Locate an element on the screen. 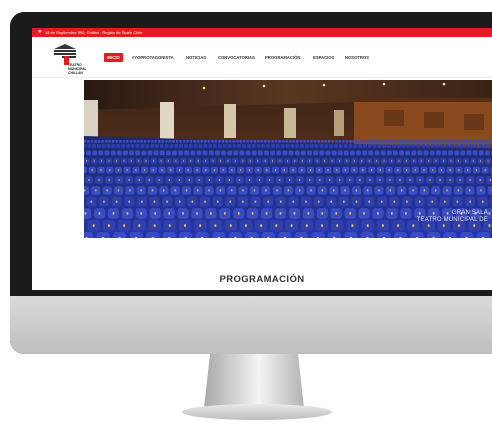 The height and width of the screenshot is (426, 492). nav-item-espacios: ESPACIOS is located at coordinates (323, 57).